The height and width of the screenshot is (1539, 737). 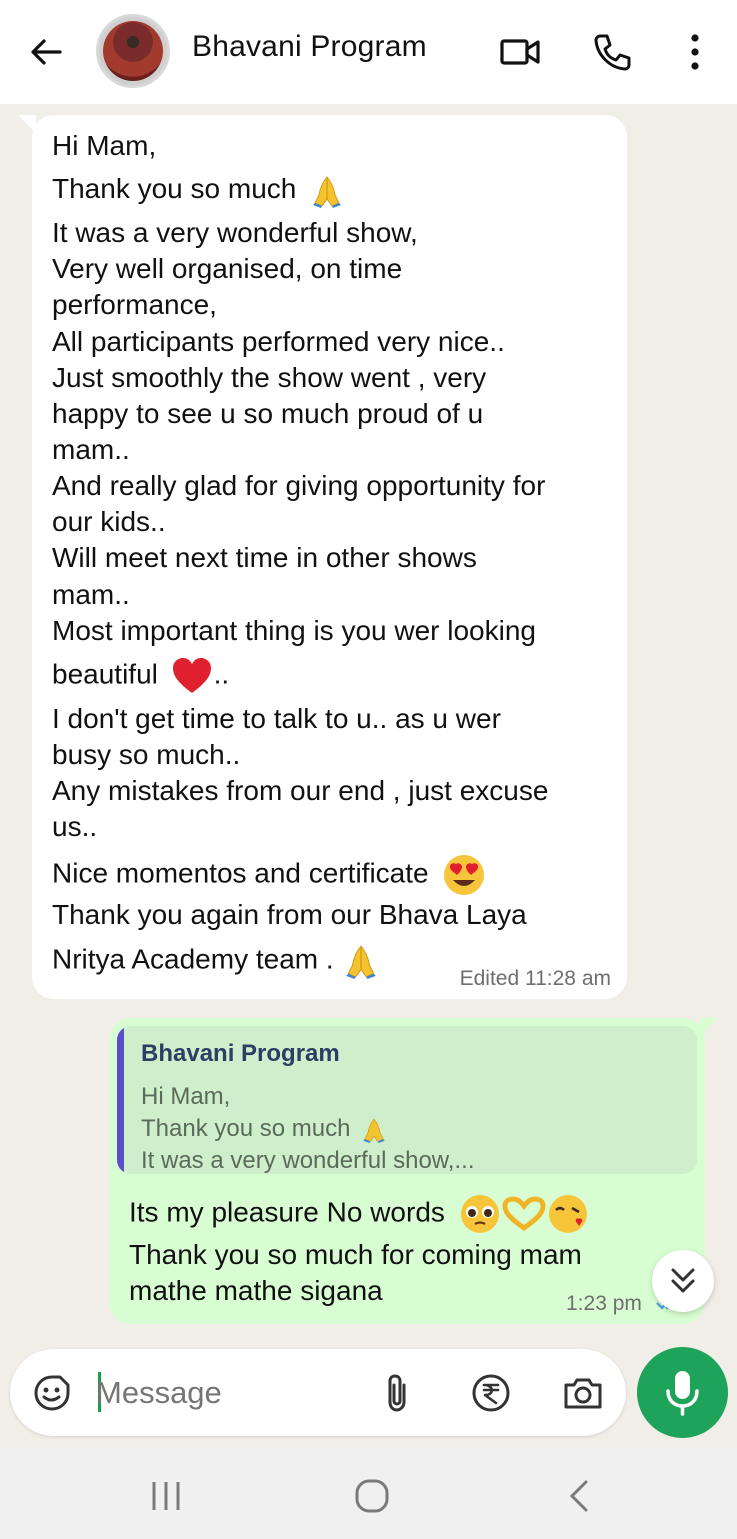 What do you see at coordinates (193, 959) in the screenshot?
I see `message-text: Nritya Academy team .` at bounding box center [193, 959].